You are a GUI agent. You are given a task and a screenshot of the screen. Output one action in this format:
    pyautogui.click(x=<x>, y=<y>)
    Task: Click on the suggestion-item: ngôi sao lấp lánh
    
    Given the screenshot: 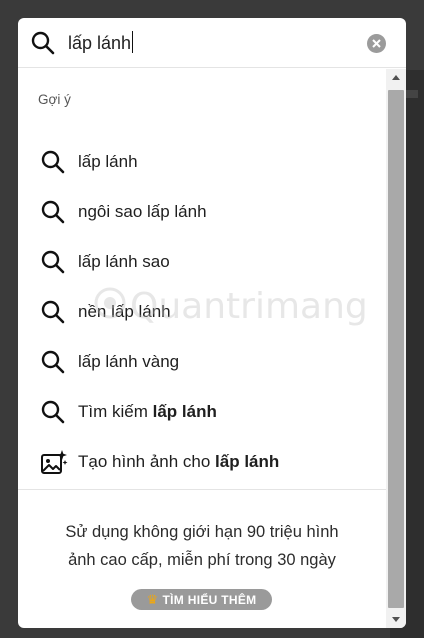 What is the action you would take?
    pyautogui.click(x=202, y=212)
    